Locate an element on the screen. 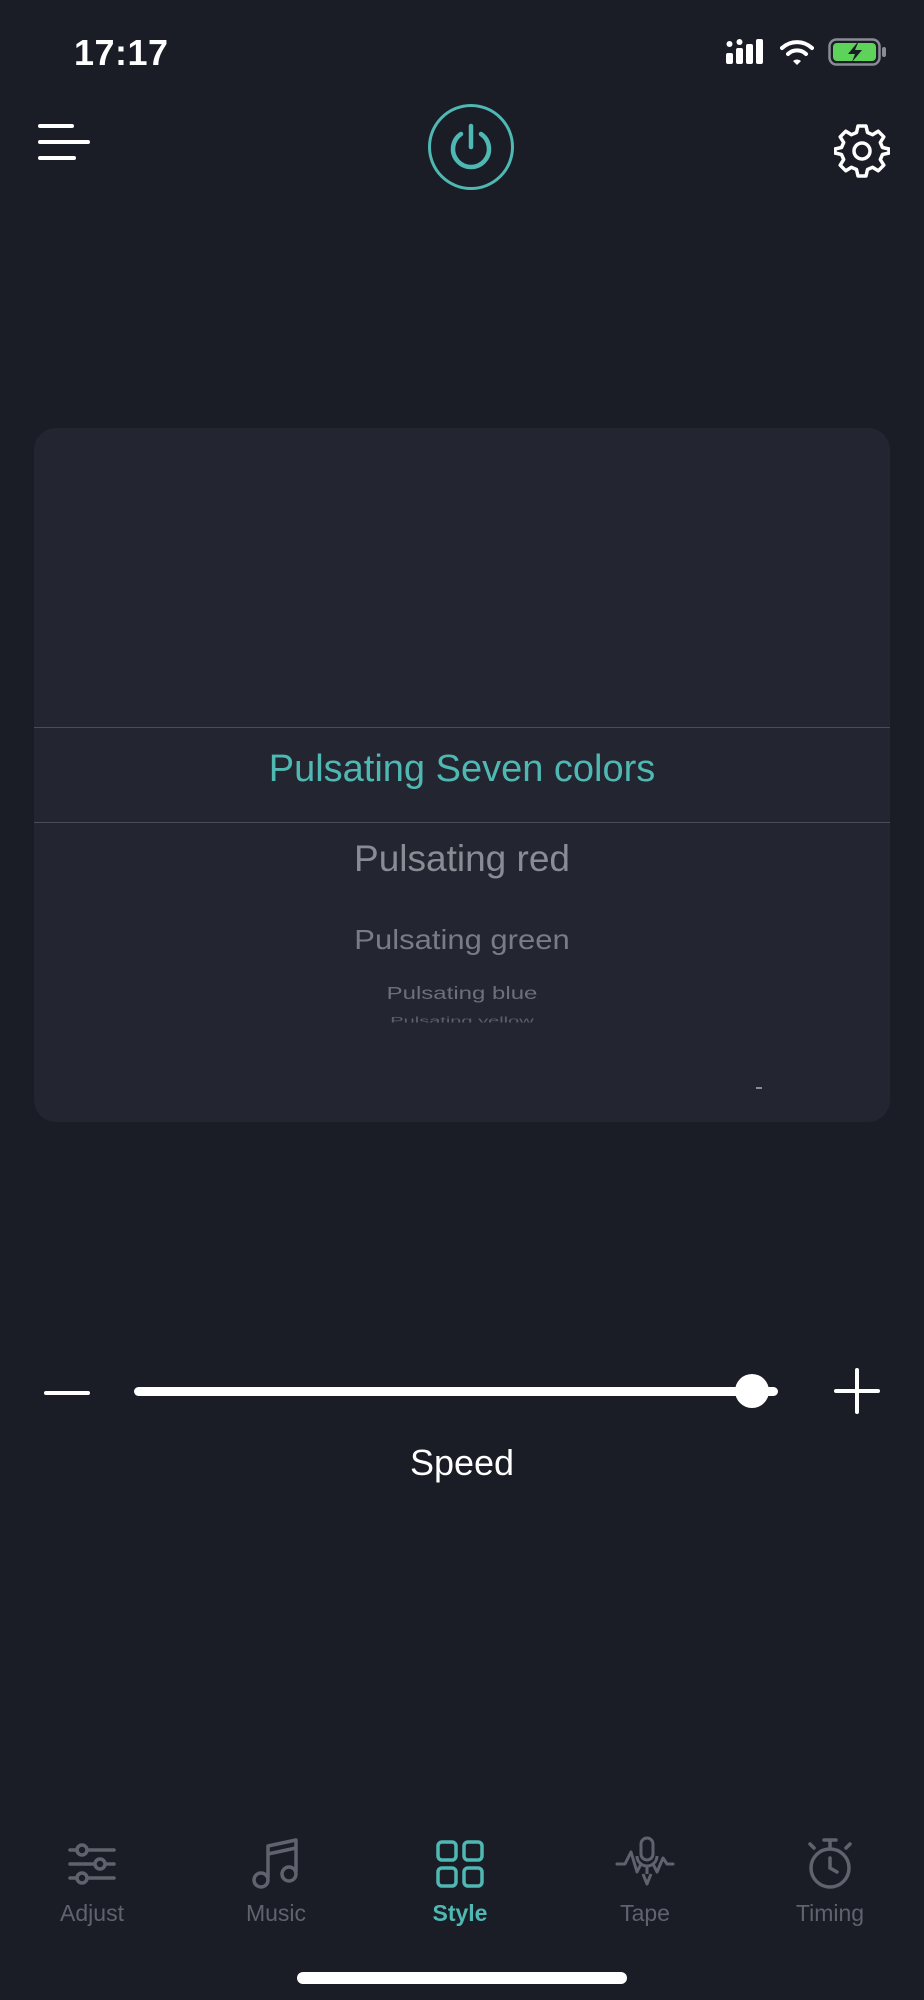 The width and height of the screenshot is (924, 2000). tab-label: Tape is located at coordinates (645, 1913).